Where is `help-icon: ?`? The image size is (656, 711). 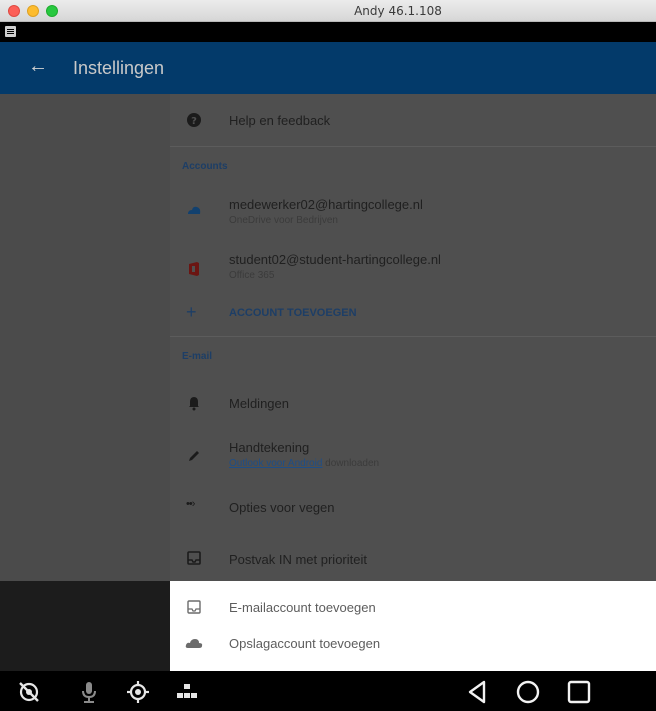 help-icon: ? is located at coordinates (194, 120).